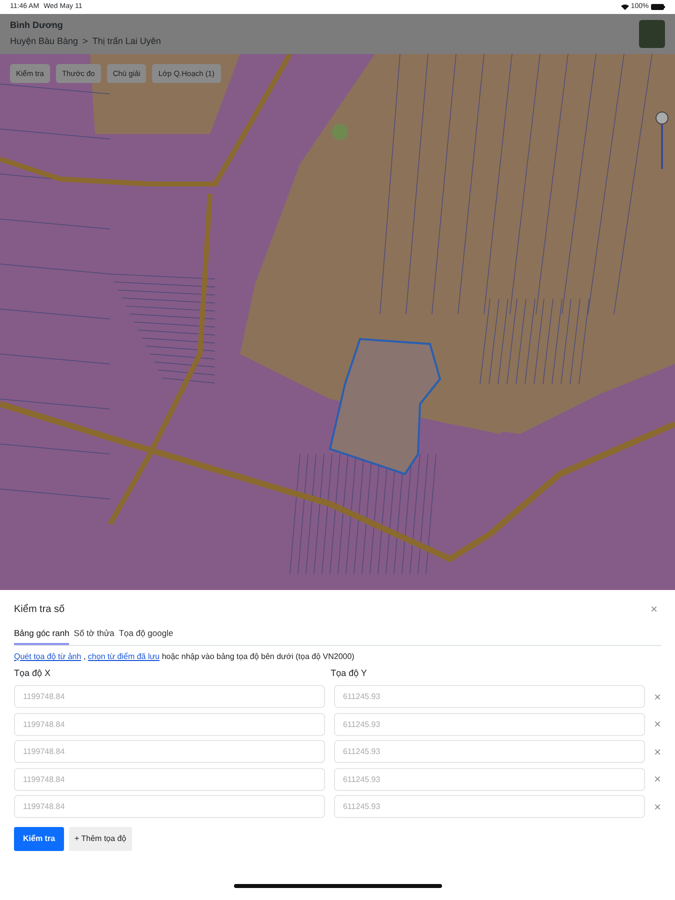 This screenshot has height=900, width=675. What do you see at coordinates (37, 25) in the screenshot?
I see `region-title: Bình Dương` at bounding box center [37, 25].